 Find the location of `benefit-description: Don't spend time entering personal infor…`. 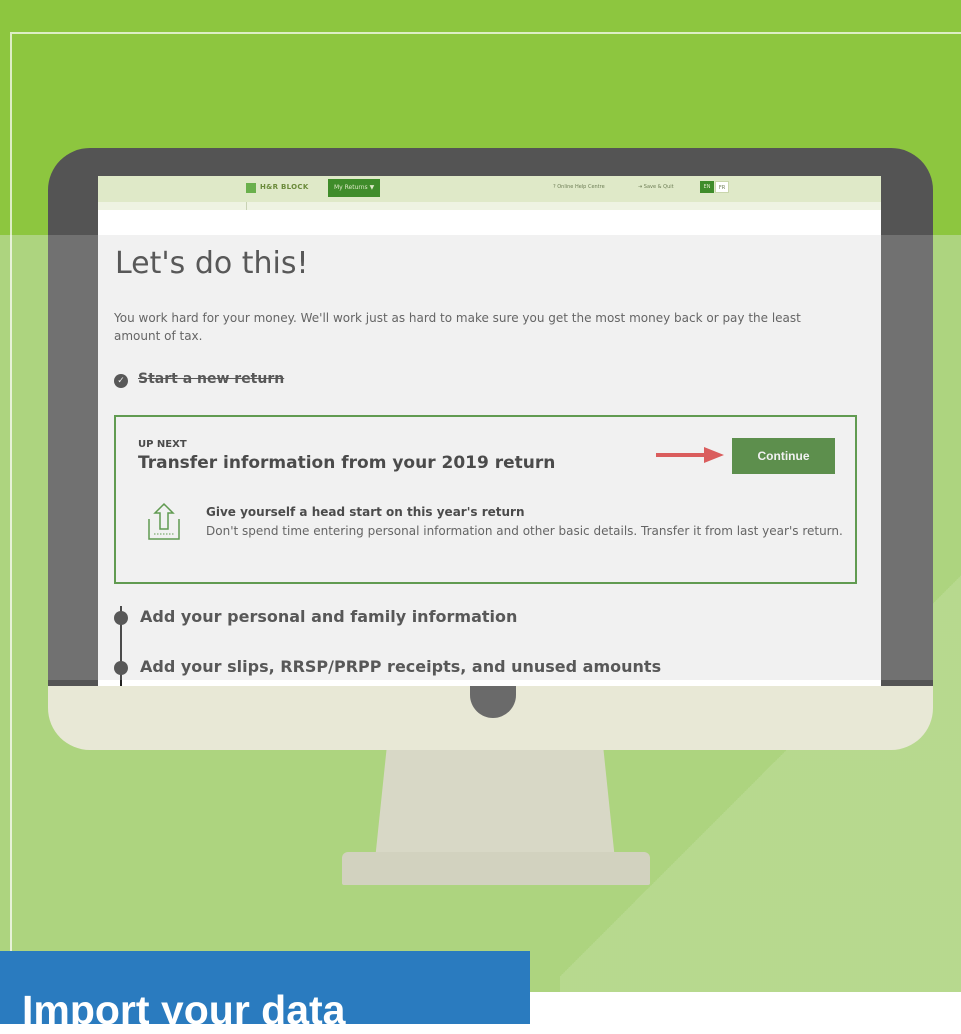

benefit-description: Don't spend time entering personal infor… is located at coordinates (524, 531).